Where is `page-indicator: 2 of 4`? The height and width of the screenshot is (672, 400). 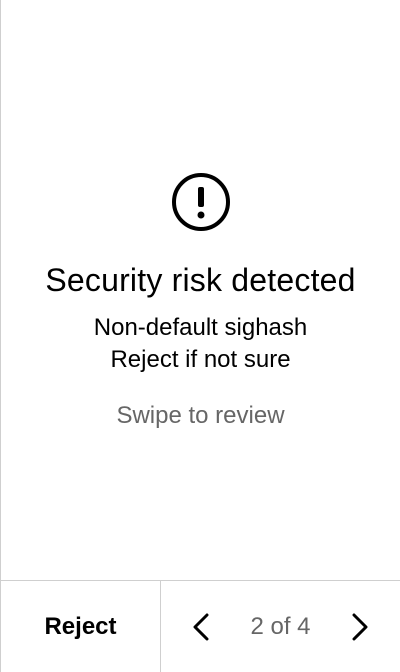
page-indicator: 2 of 4 is located at coordinates (280, 626).